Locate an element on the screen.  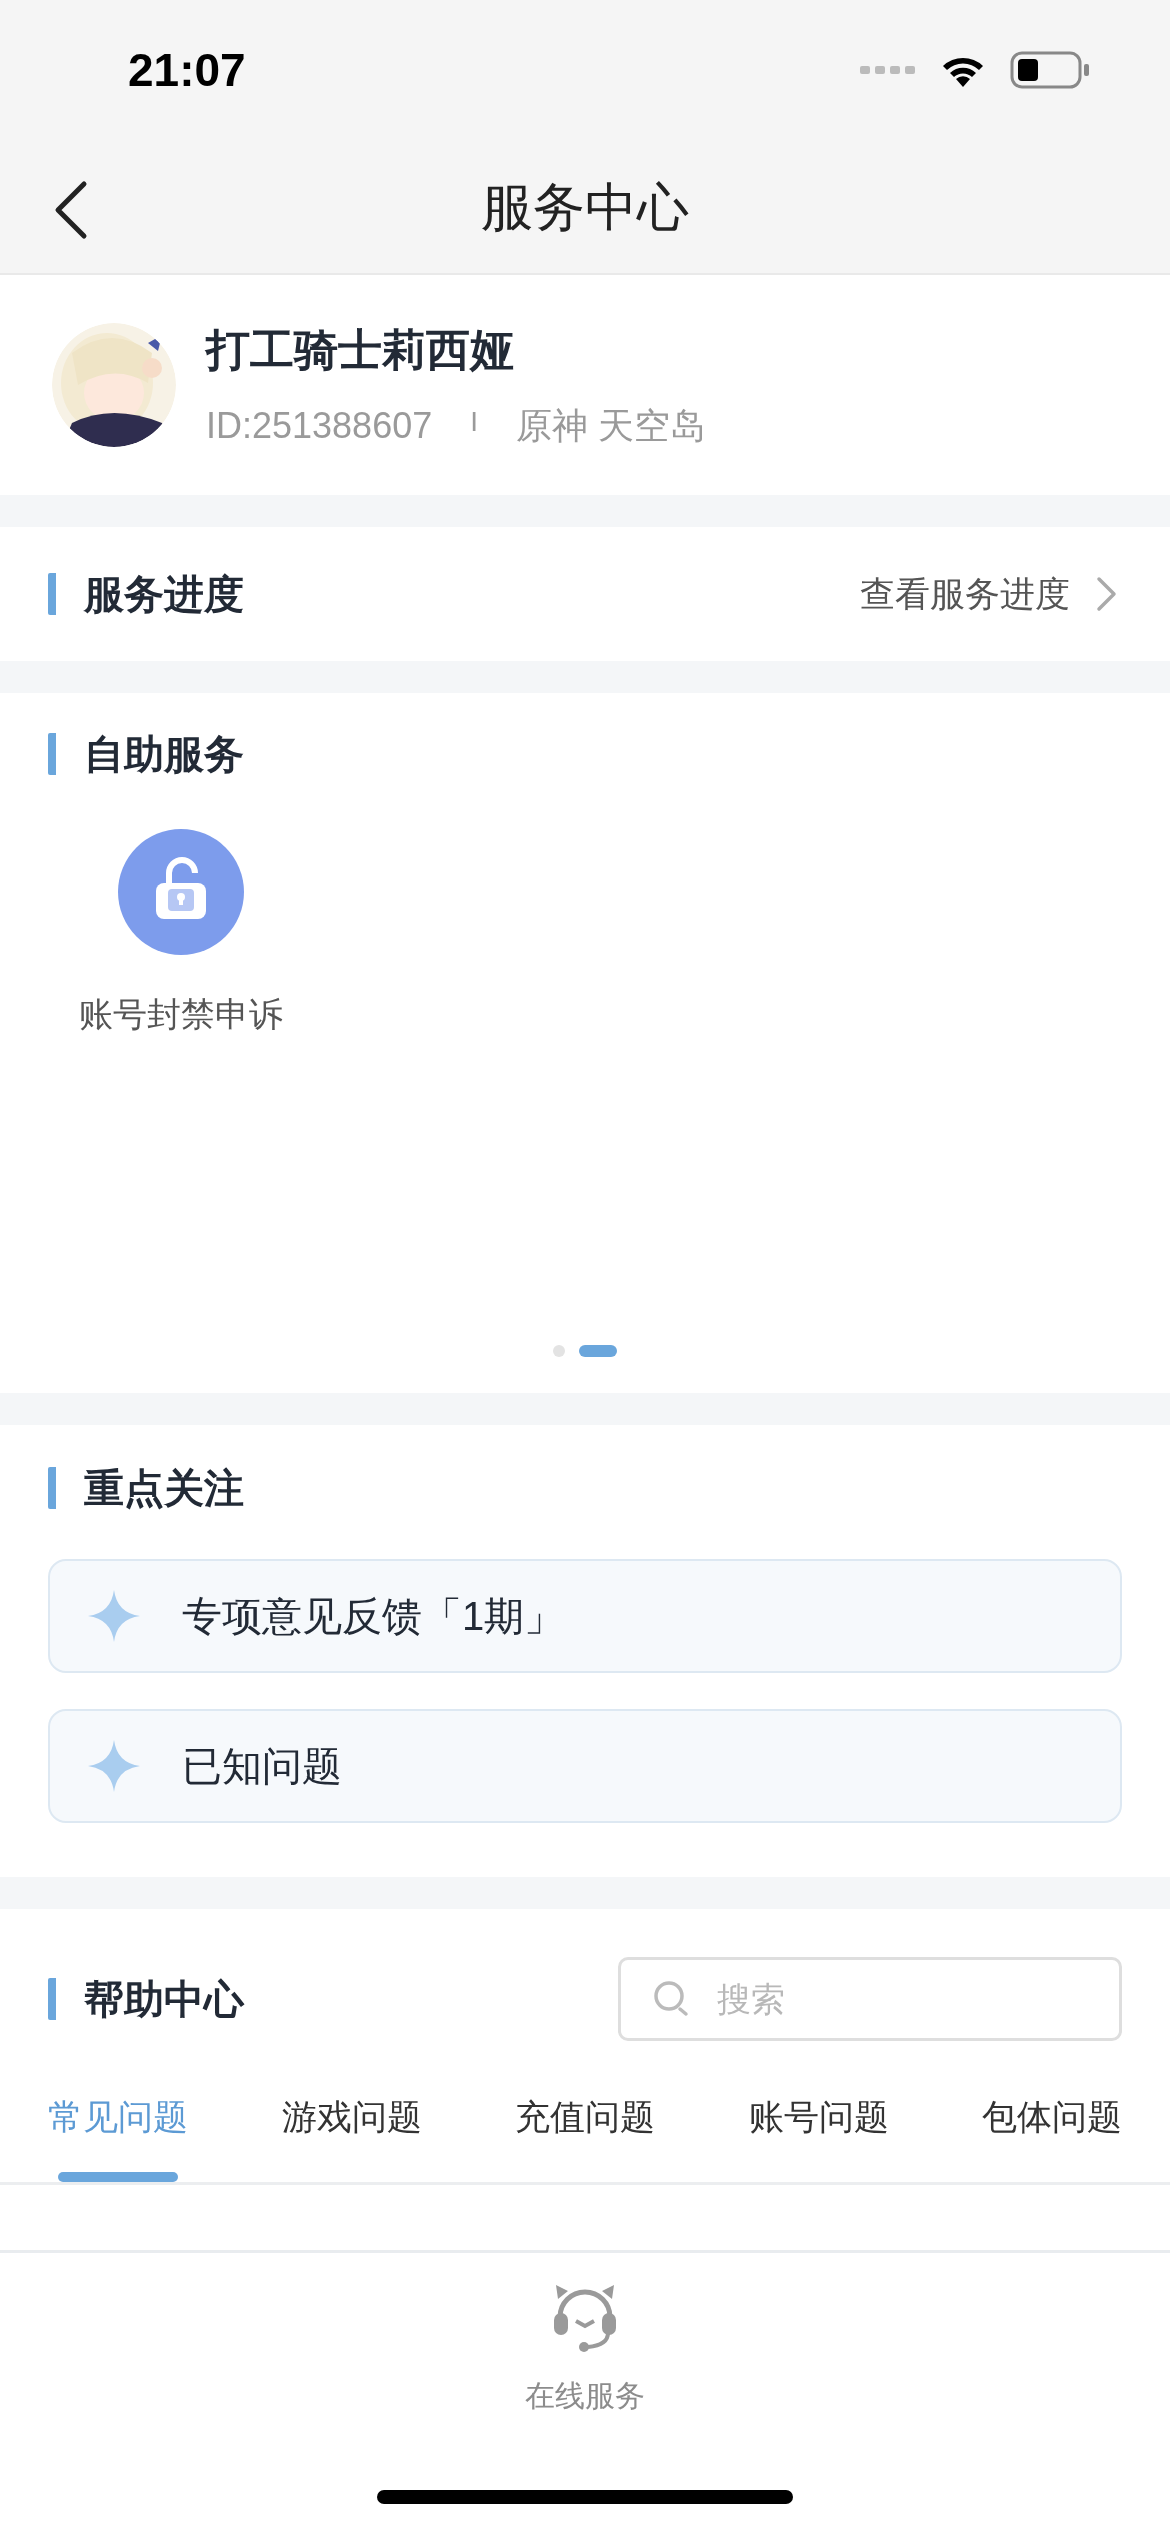
signal-icon is located at coordinates (888, 70).